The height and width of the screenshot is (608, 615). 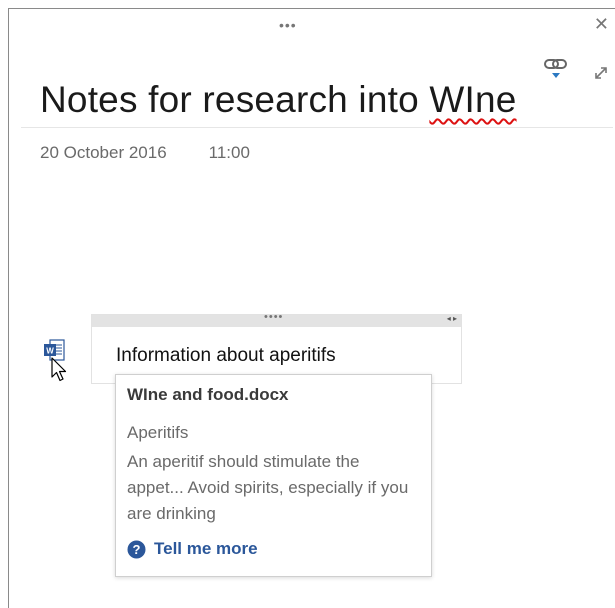 What do you see at coordinates (208, 394) in the screenshot?
I see `file-name: WIne and food.docx` at bounding box center [208, 394].